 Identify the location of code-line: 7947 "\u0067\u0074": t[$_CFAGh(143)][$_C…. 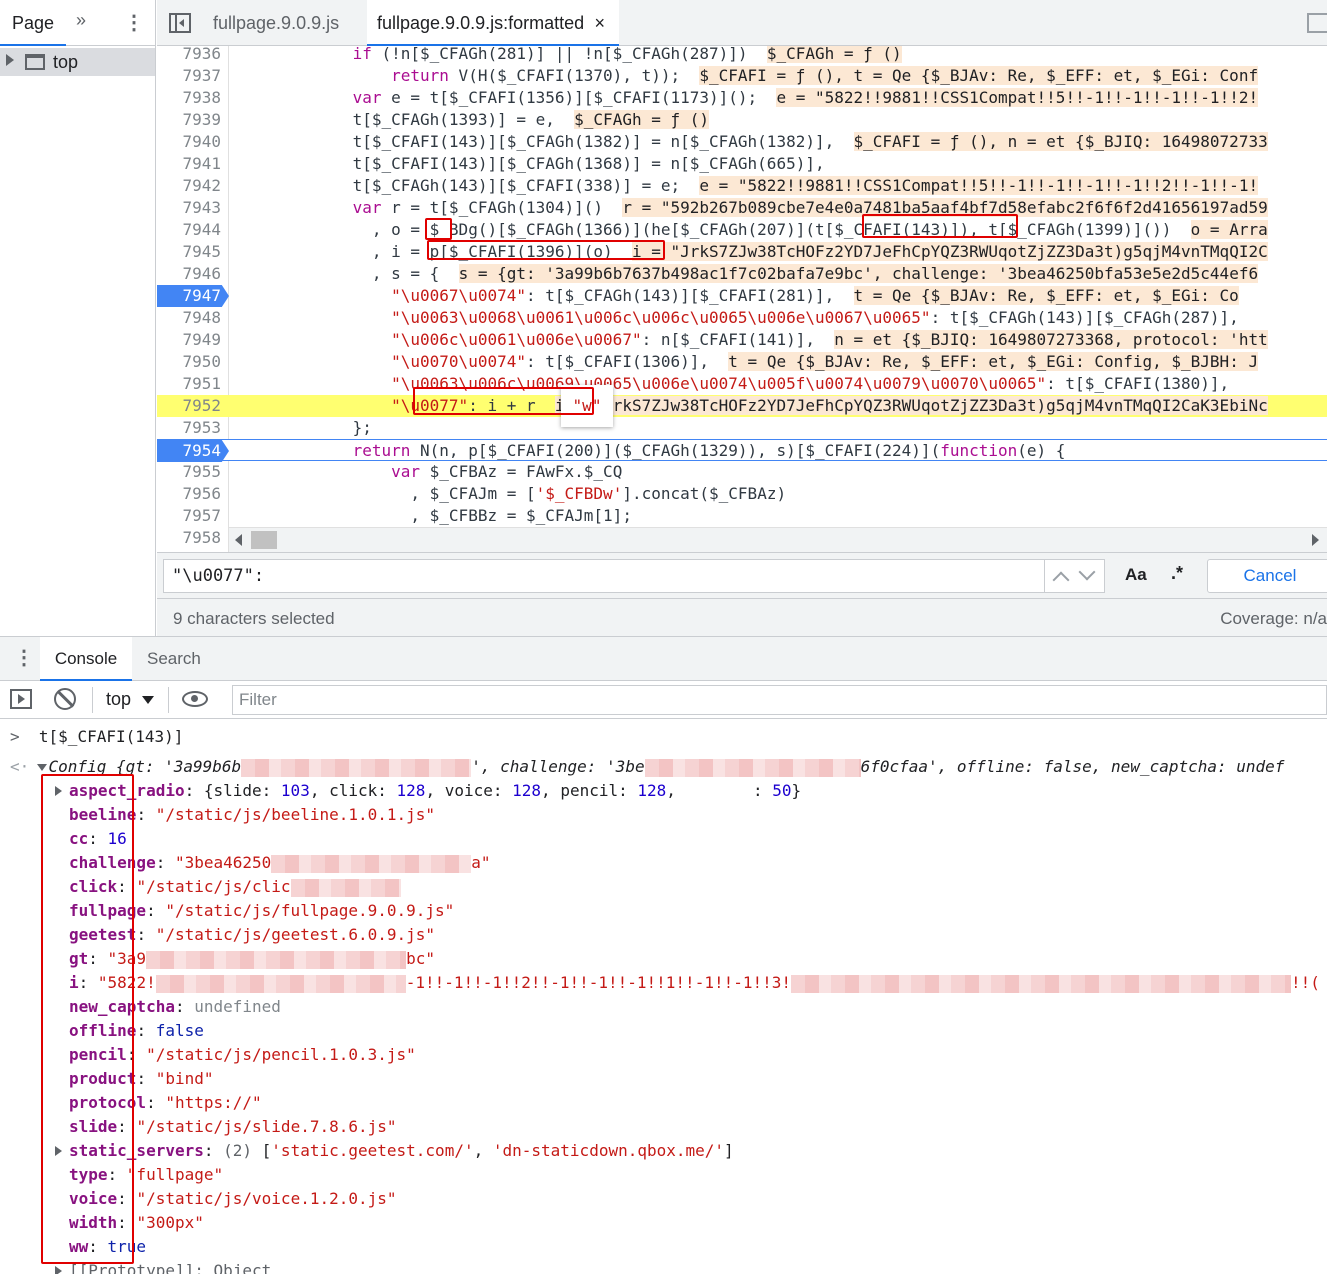
(742, 296).